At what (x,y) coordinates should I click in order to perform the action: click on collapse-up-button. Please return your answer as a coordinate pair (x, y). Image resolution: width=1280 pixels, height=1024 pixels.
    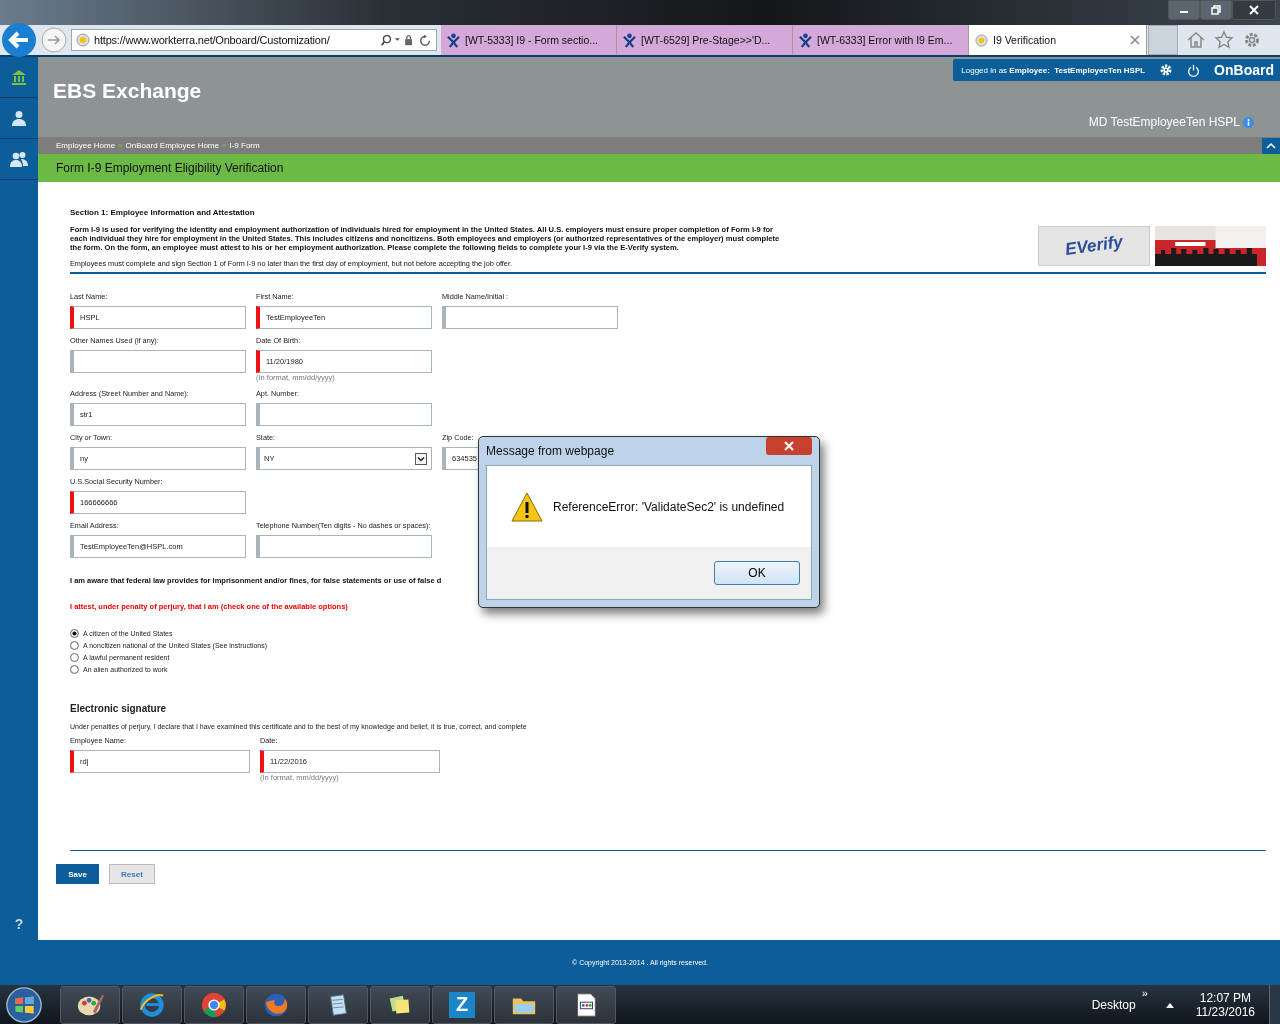
    Looking at the image, I should click on (1271, 146).